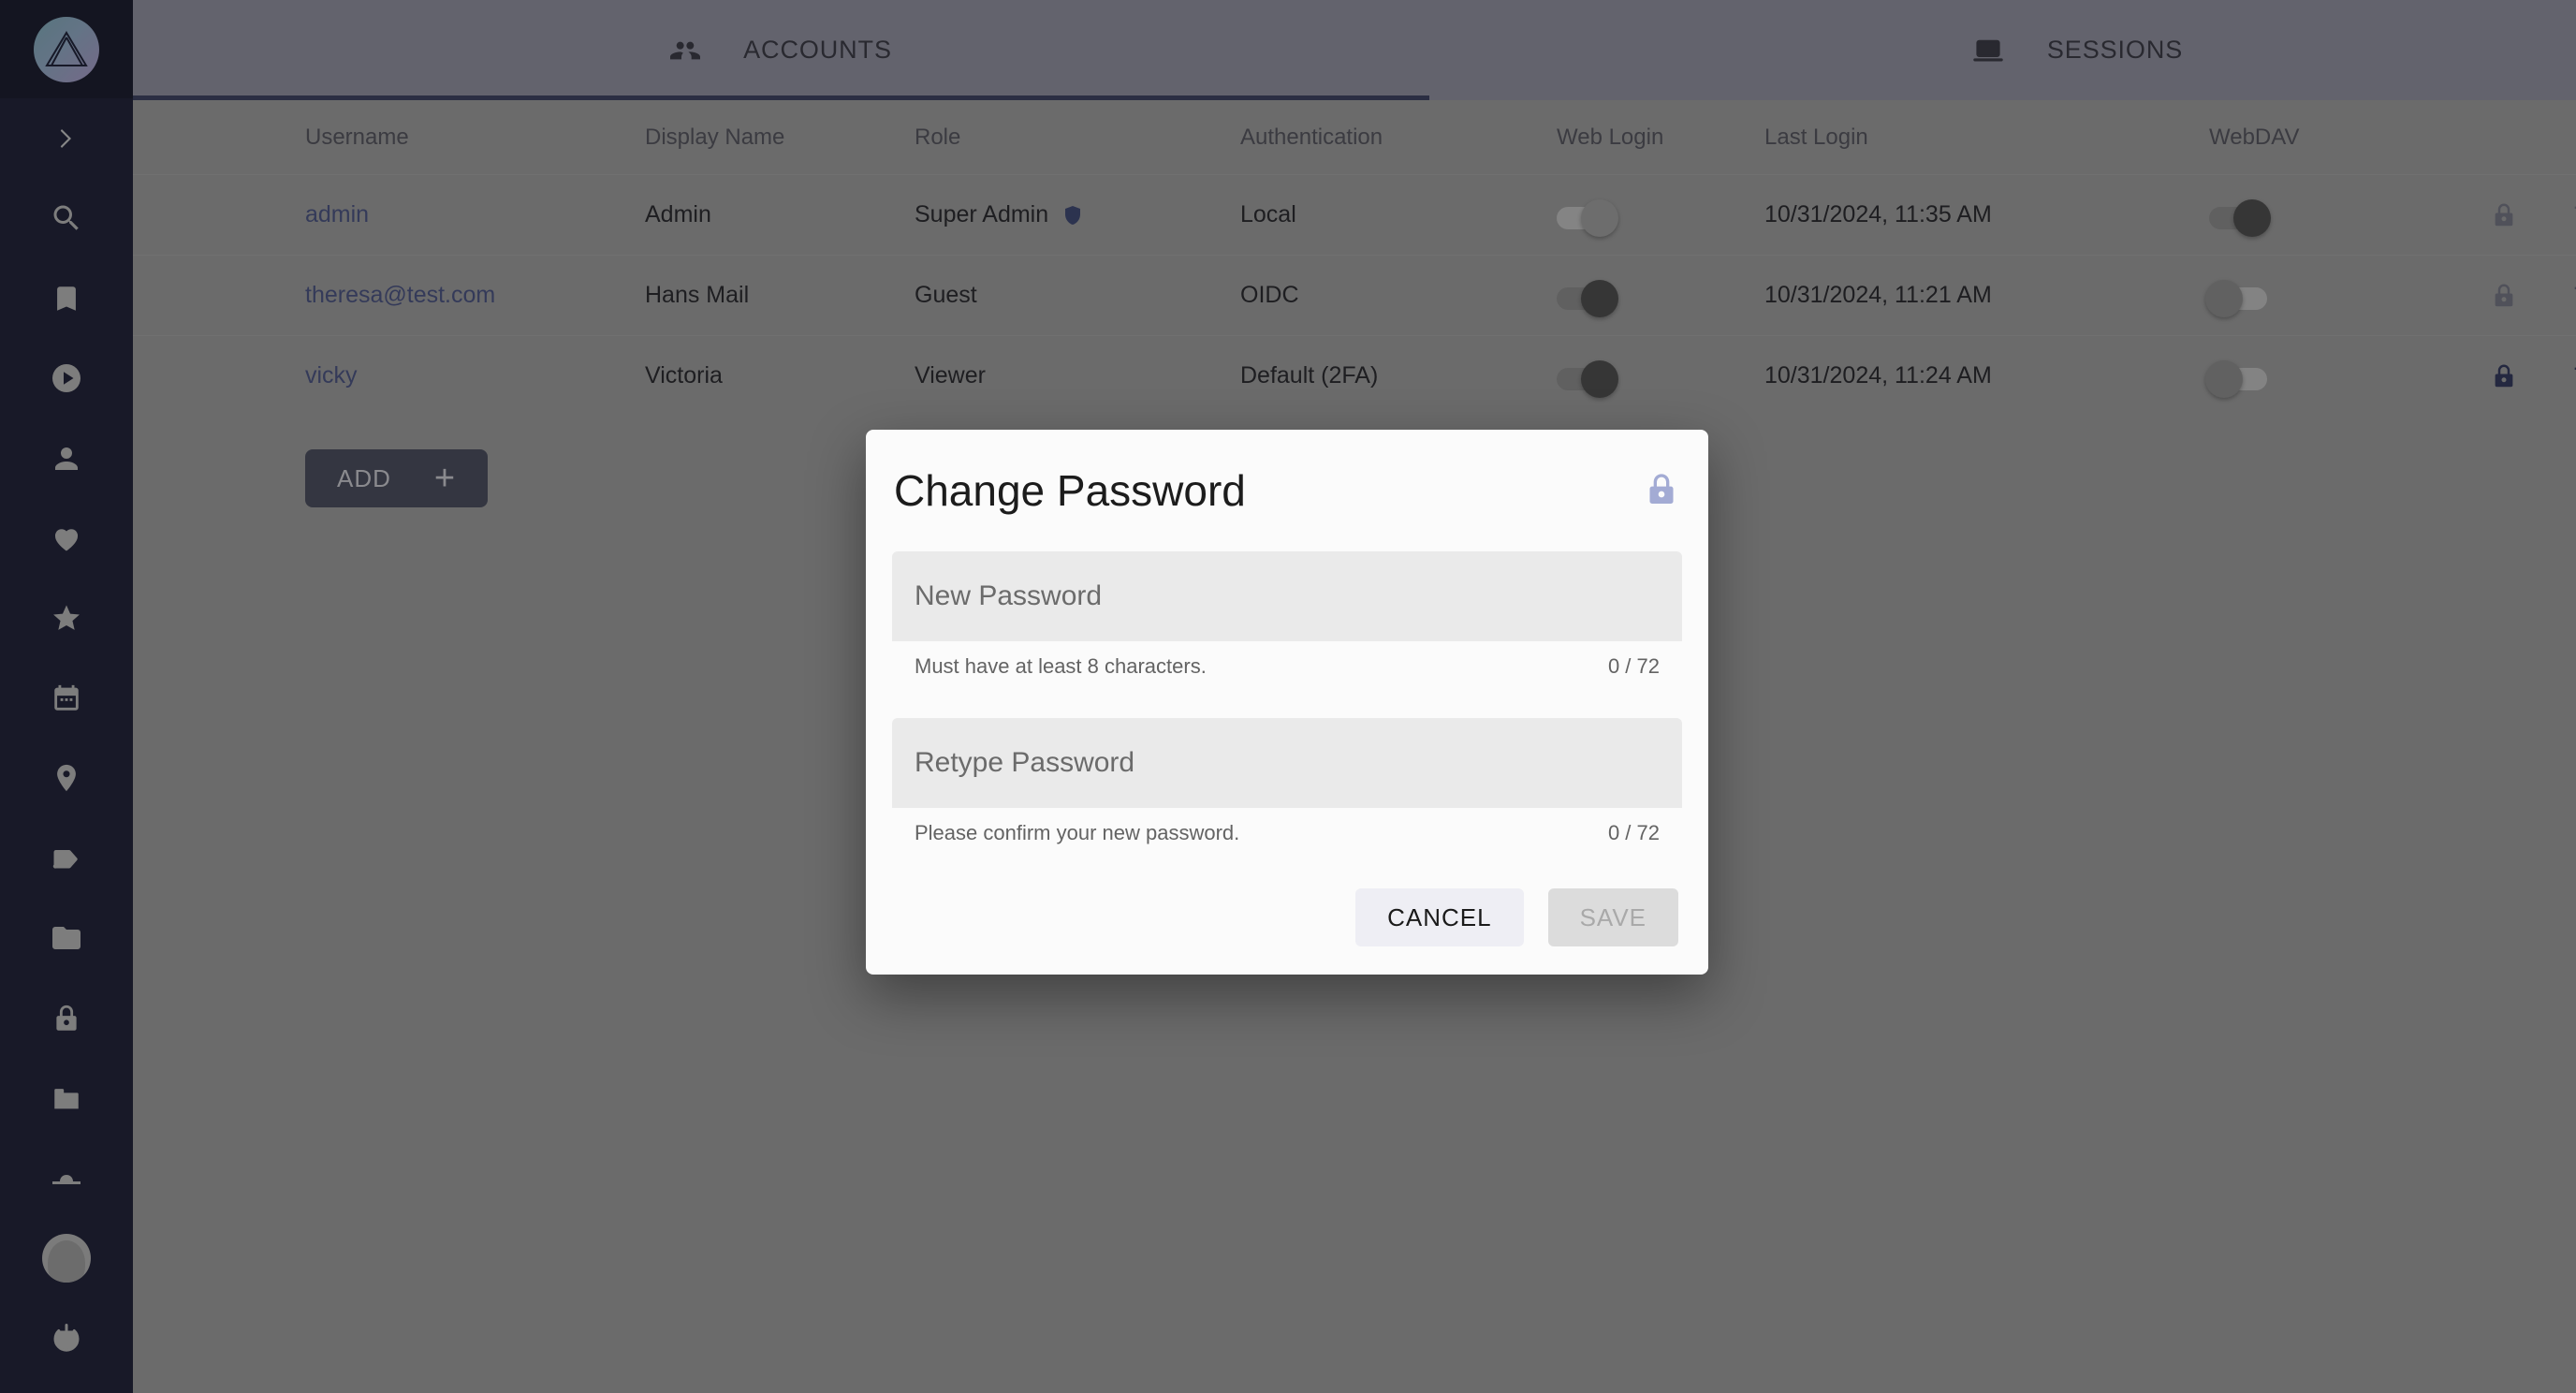  What do you see at coordinates (1061, 666) in the screenshot?
I see `new-password-helper: Must have at least 8 characters.` at bounding box center [1061, 666].